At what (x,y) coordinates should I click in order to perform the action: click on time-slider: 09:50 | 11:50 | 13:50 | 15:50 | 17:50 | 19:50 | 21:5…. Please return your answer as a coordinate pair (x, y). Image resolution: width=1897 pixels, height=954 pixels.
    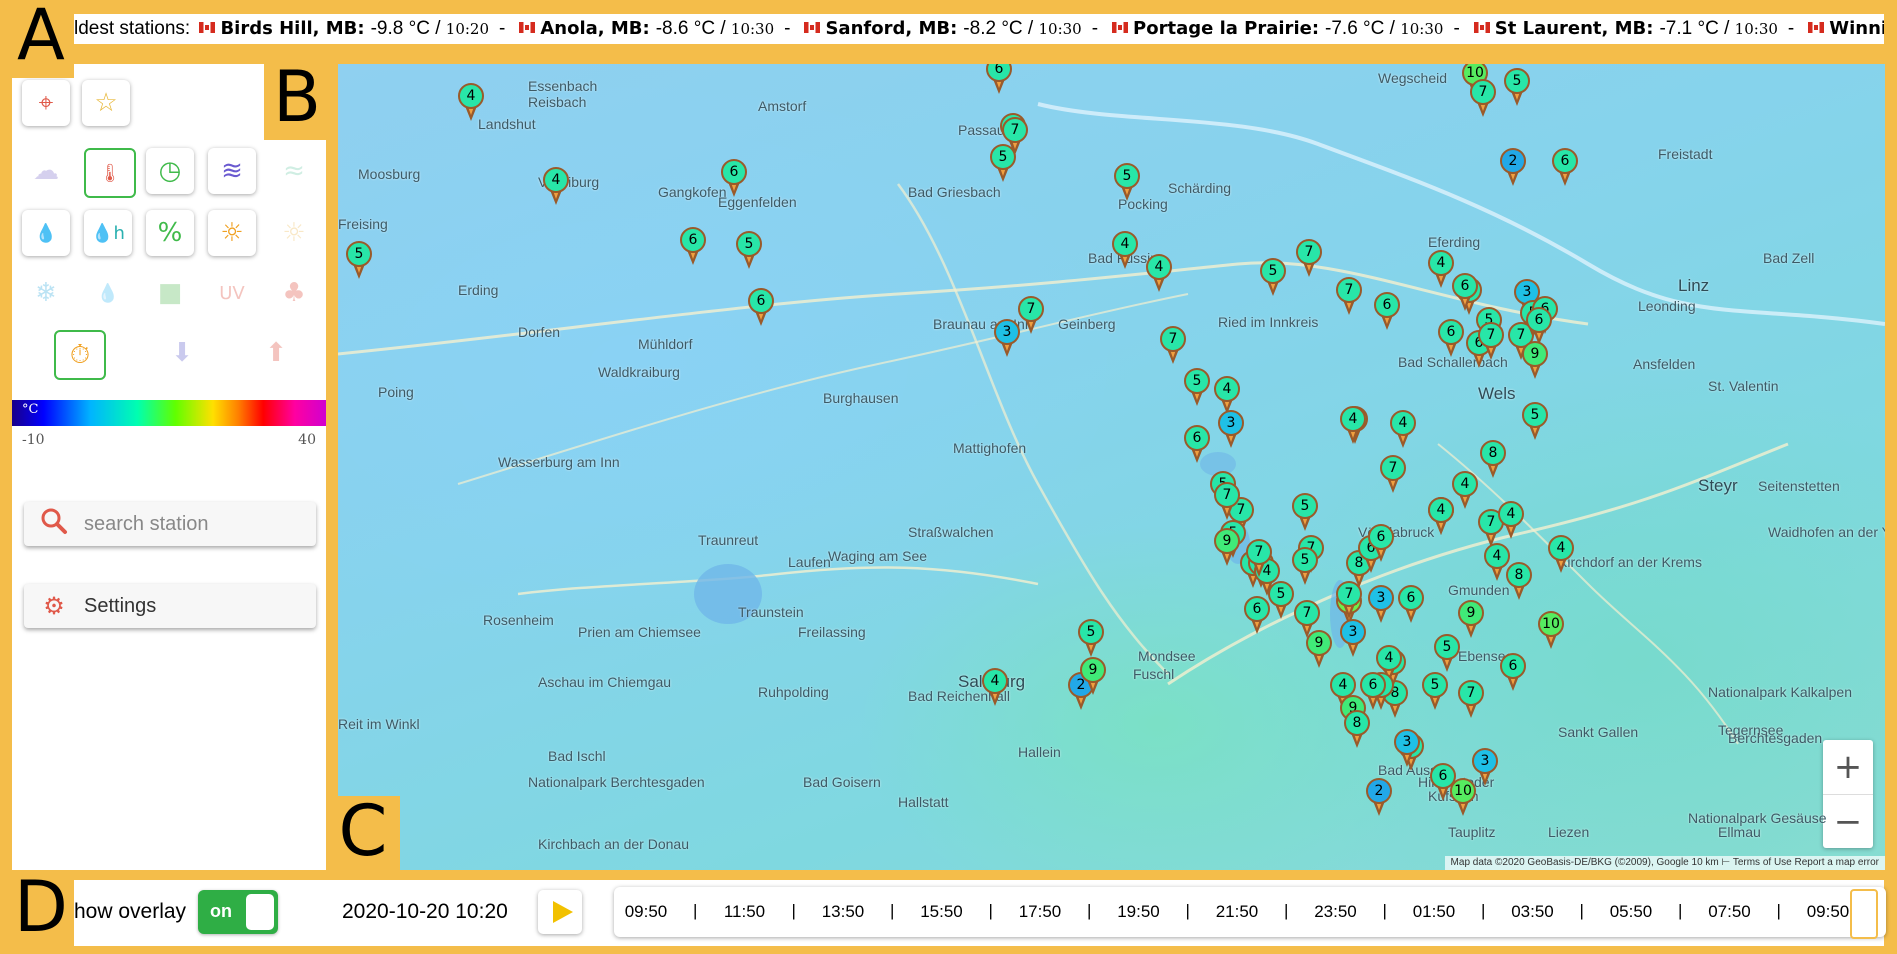
    Looking at the image, I should click on (1250, 913).